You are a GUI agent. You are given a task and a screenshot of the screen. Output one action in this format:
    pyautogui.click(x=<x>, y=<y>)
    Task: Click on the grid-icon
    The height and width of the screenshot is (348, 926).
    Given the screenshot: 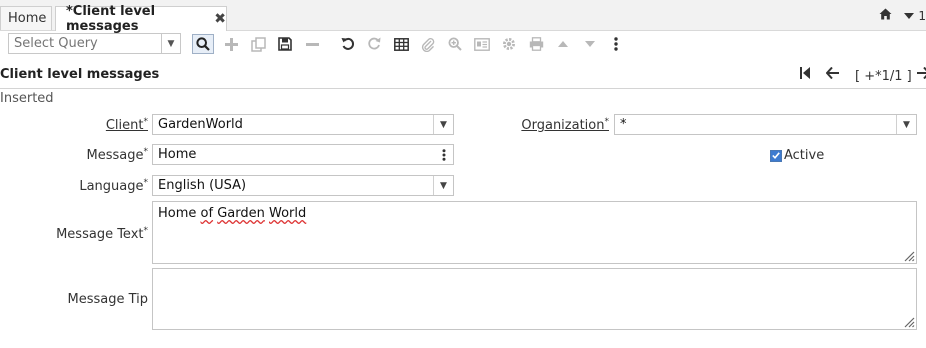 What is the action you would take?
    pyautogui.click(x=401, y=44)
    